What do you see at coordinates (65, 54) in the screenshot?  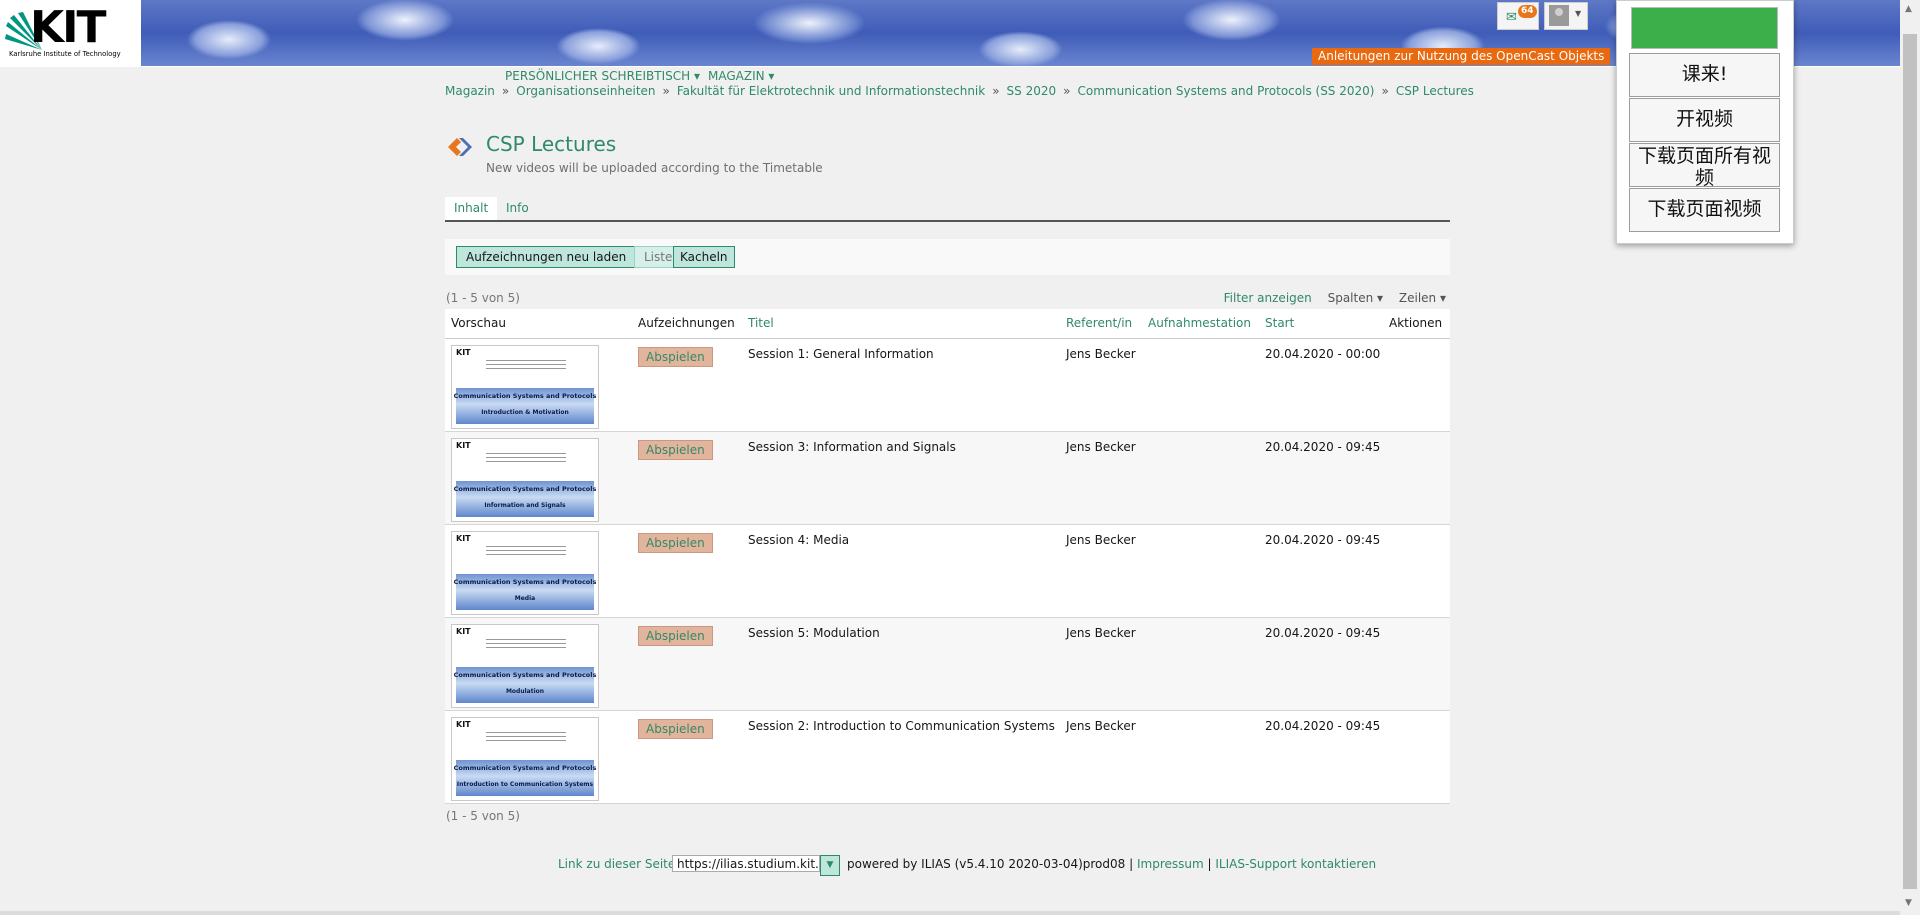 I see `logo-subtitle: Karlsruhe Institute of Technology` at bounding box center [65, 54].